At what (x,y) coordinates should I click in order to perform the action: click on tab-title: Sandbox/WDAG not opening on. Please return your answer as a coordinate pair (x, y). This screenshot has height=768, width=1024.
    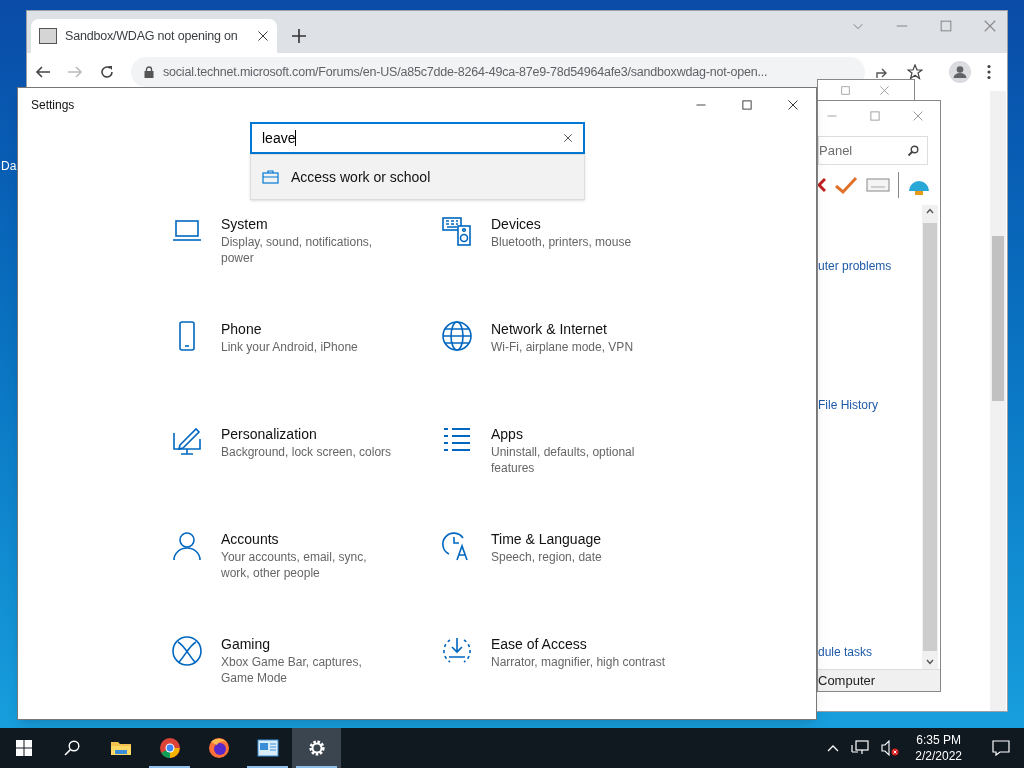
    Looking at the image, I should click on (152, 36).